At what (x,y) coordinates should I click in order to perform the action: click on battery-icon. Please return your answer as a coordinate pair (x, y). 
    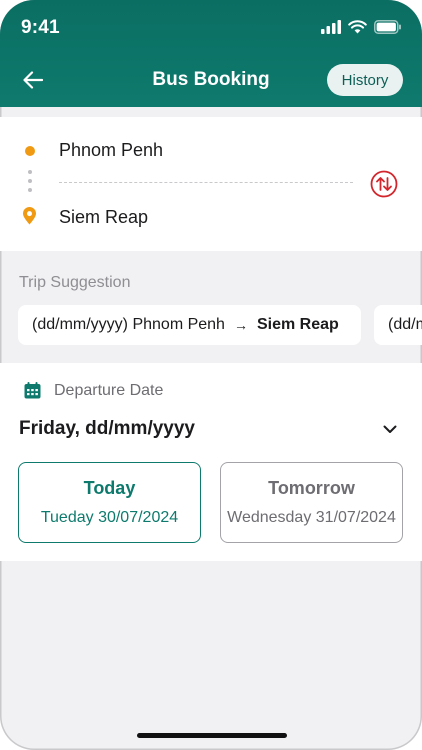
    Looking at the image, I should click on (387, 27).